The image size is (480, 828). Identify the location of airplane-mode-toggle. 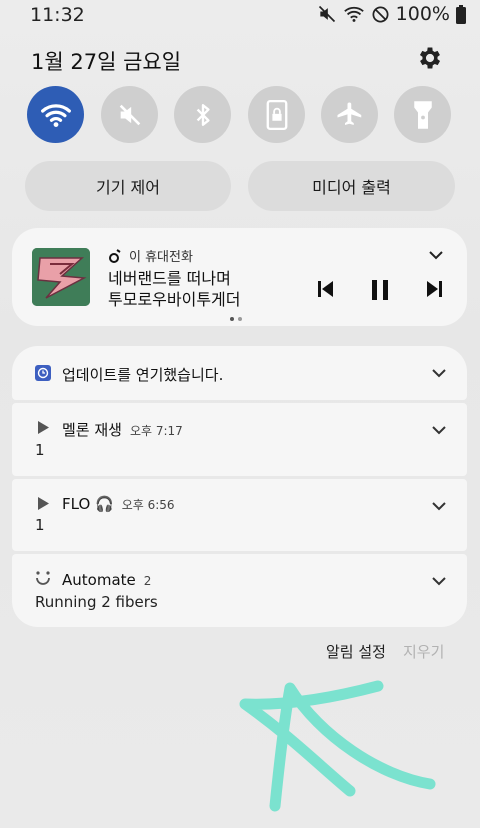
(349, 114).